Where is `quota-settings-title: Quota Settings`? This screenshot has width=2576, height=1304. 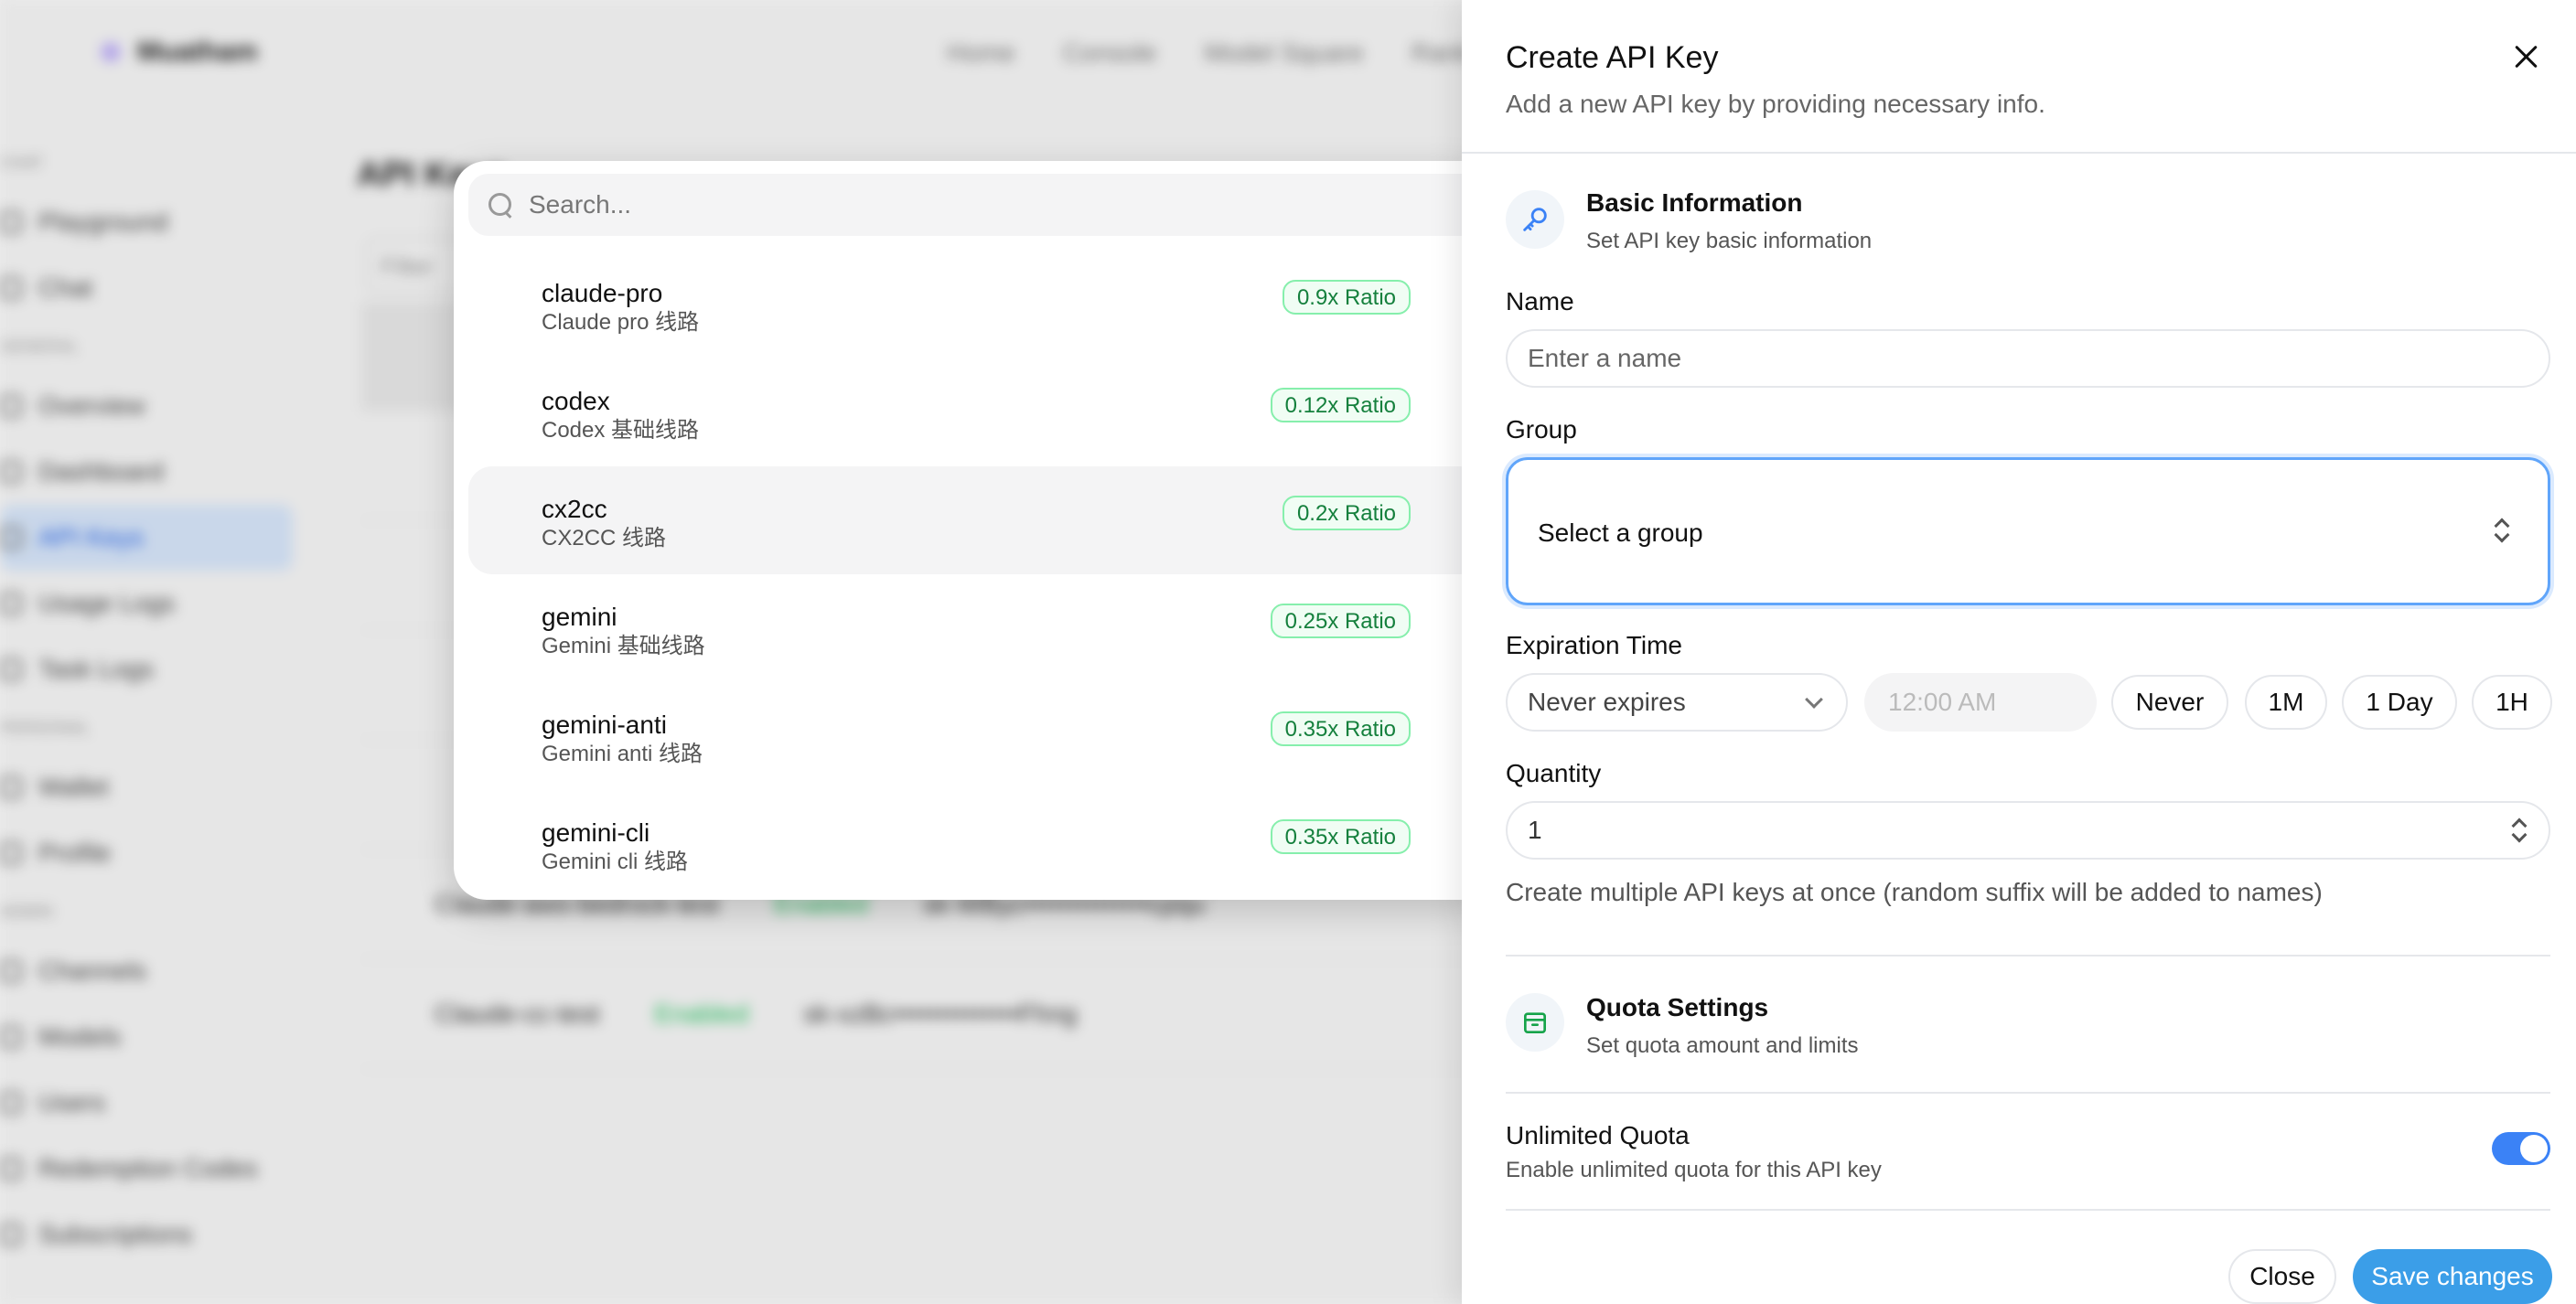 quota-settings-title: Quota Settings is located at coordinates (1677, 1007).